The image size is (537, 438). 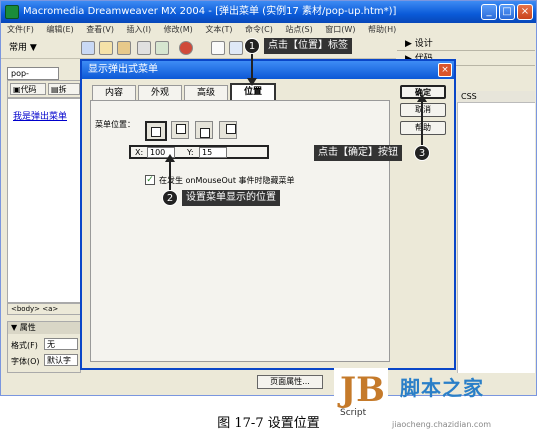 What do you see at coordinates (422, 153) in the screenshot?
I see `step-3-badge: 3` at bounding box center [422, 153].